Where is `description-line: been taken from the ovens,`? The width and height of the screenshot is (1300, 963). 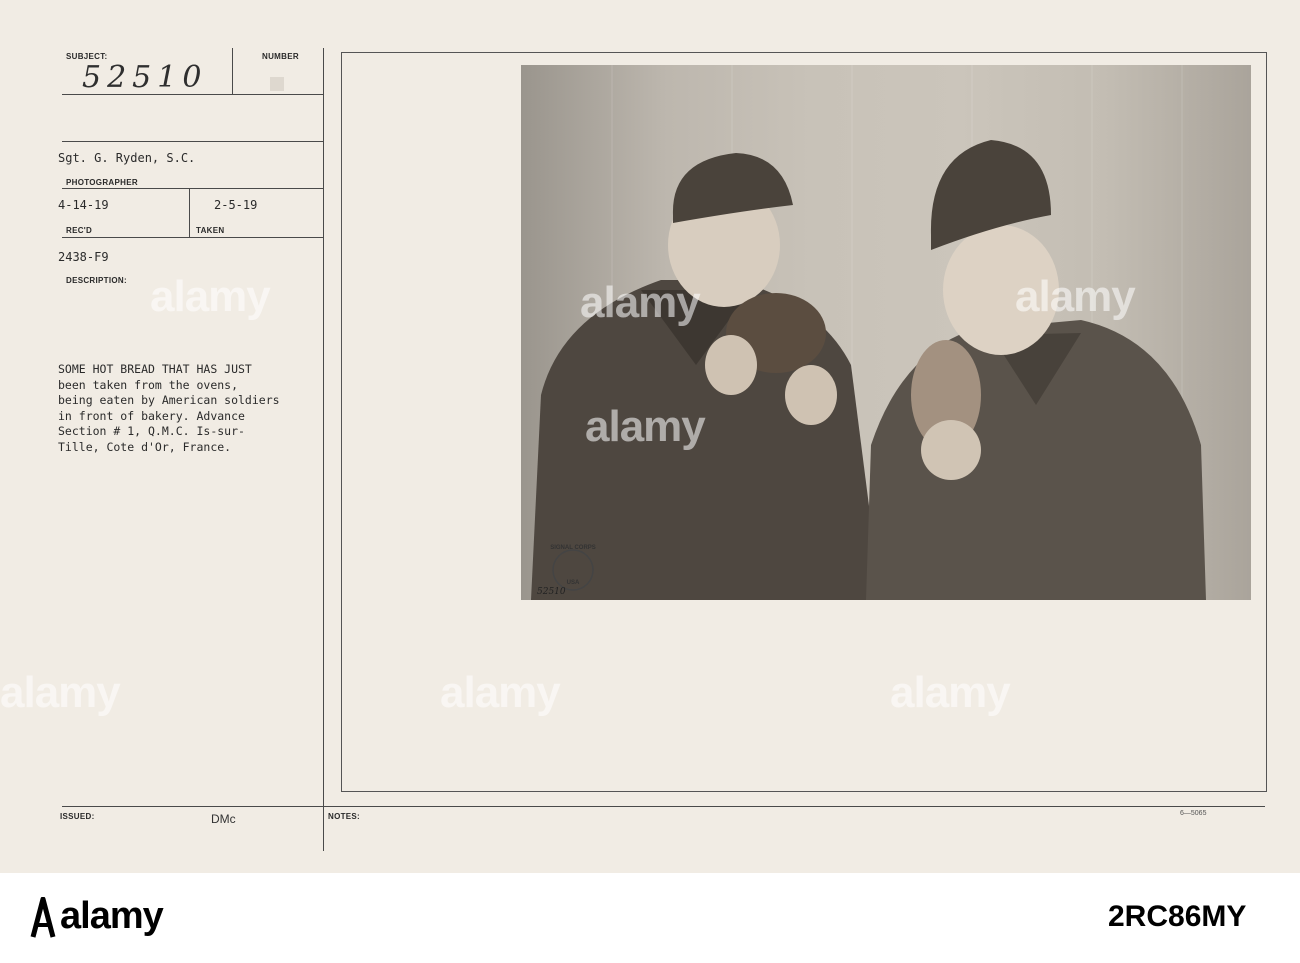 description-line: been taken from the ovens, is located at coordinates (148, 384).